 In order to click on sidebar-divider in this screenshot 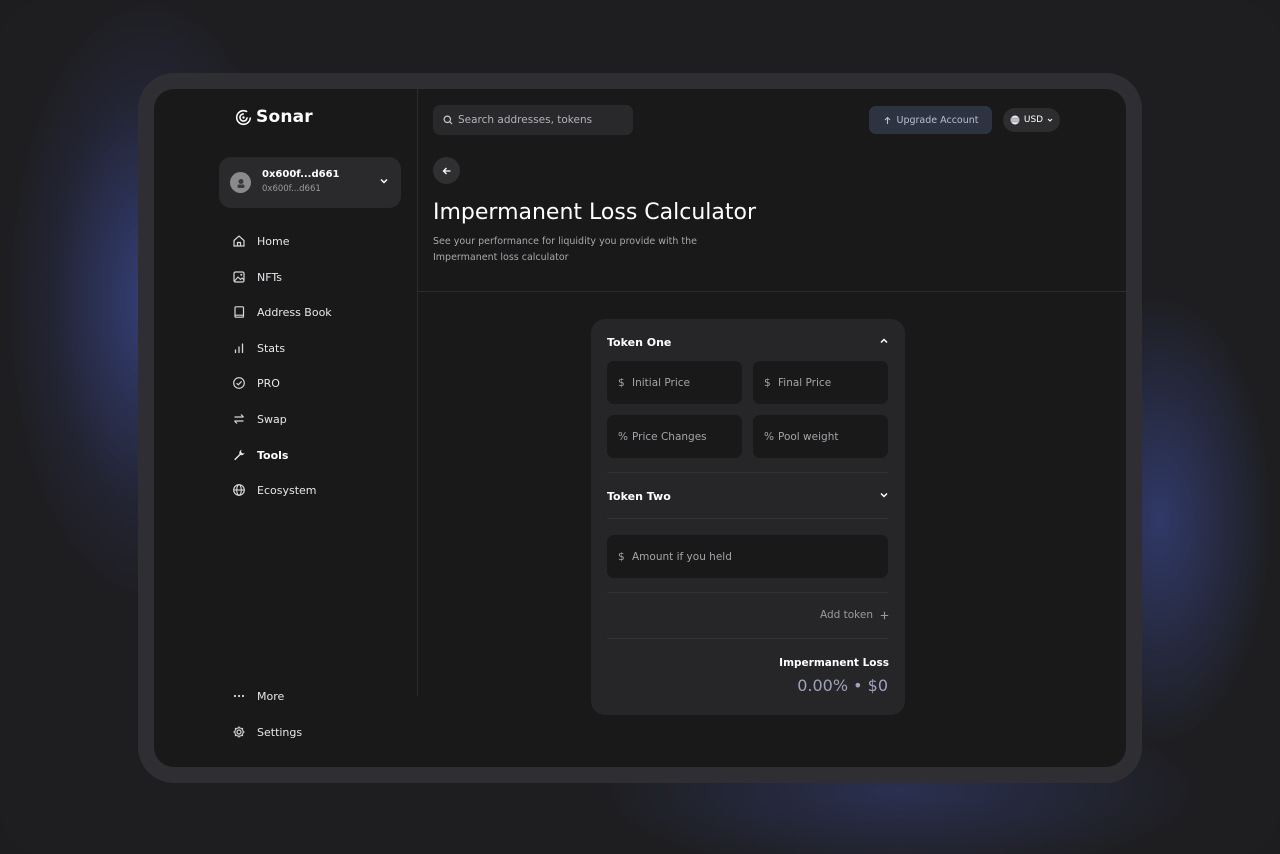, I will do `click(417, 392)`.